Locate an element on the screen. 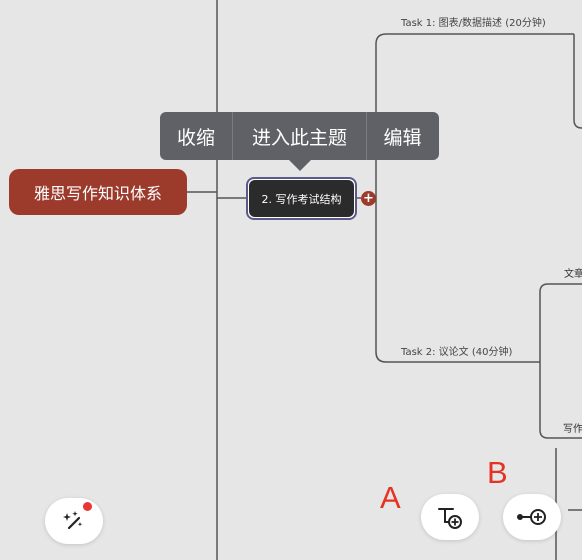 The image size is (582, 560). branch-partial-label-2: 写作 is located at coordinates (572, 427).